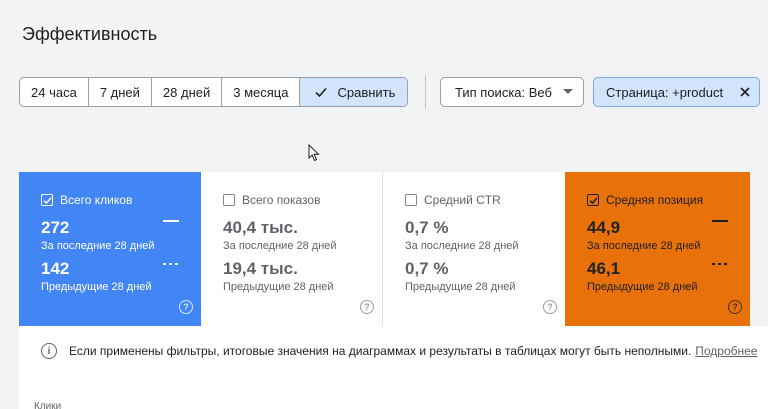 This screenshot has width=768, height=409. I want to click on mouse-cursor-icon, so click(314, 153).